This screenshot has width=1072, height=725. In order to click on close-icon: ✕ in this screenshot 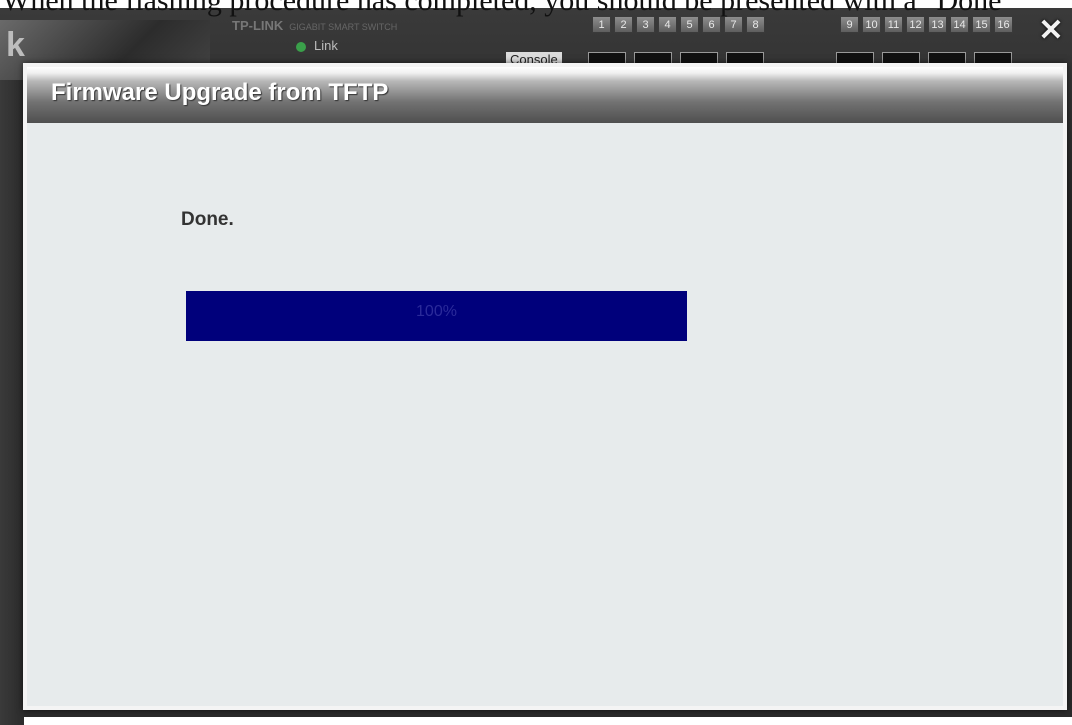, I will do `click(1051, 31)`.